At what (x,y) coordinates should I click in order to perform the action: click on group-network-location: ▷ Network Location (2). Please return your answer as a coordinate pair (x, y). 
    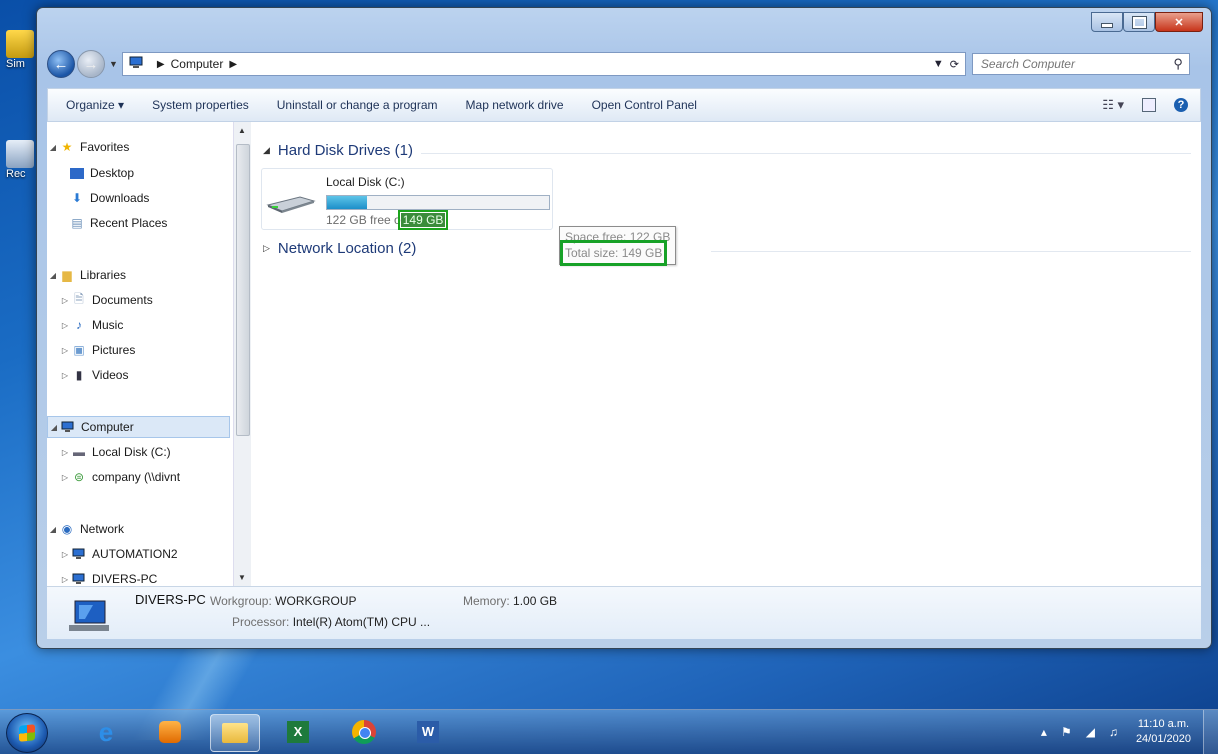
    Looking at the image, I should click on (339, 248).